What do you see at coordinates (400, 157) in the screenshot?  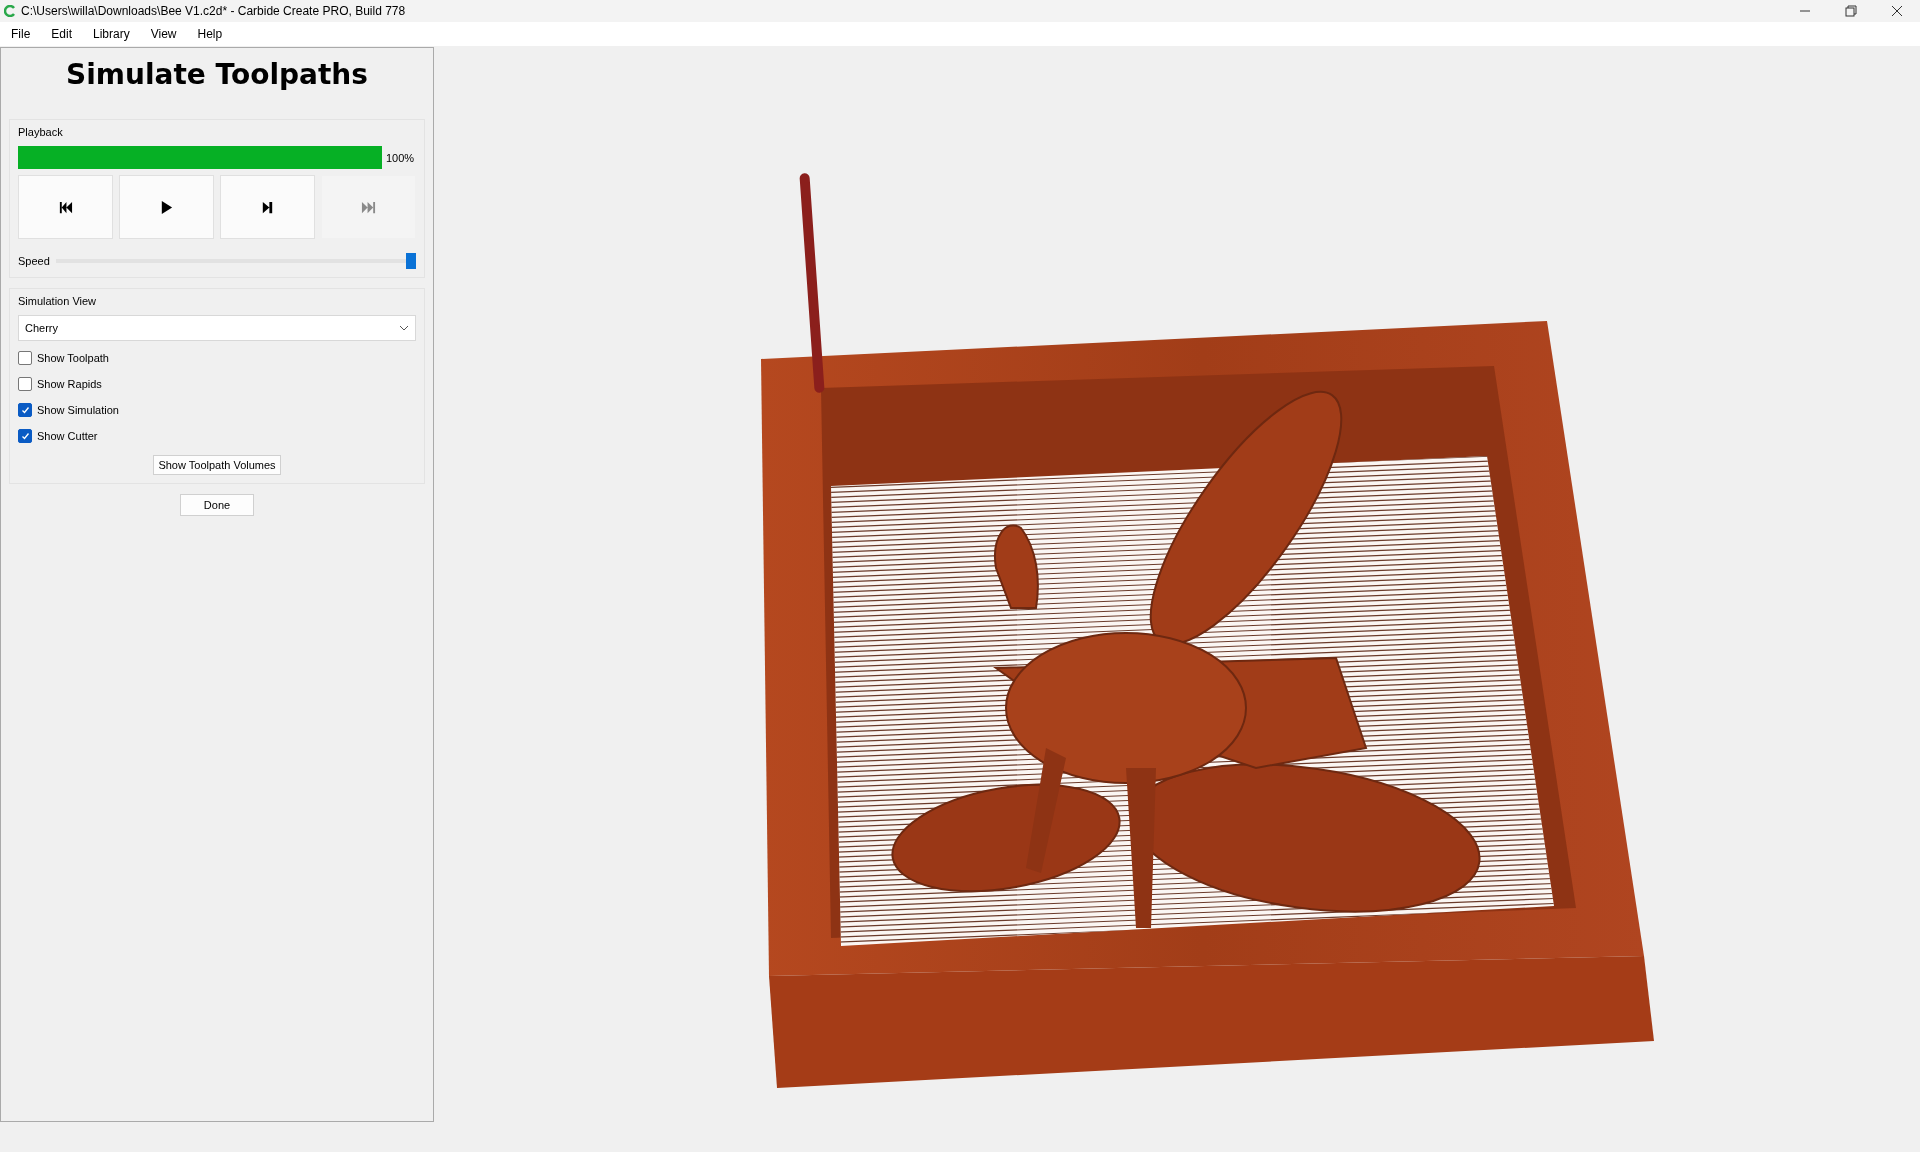 I see `progress-reading: 100%` at bounding box center [400, 157].